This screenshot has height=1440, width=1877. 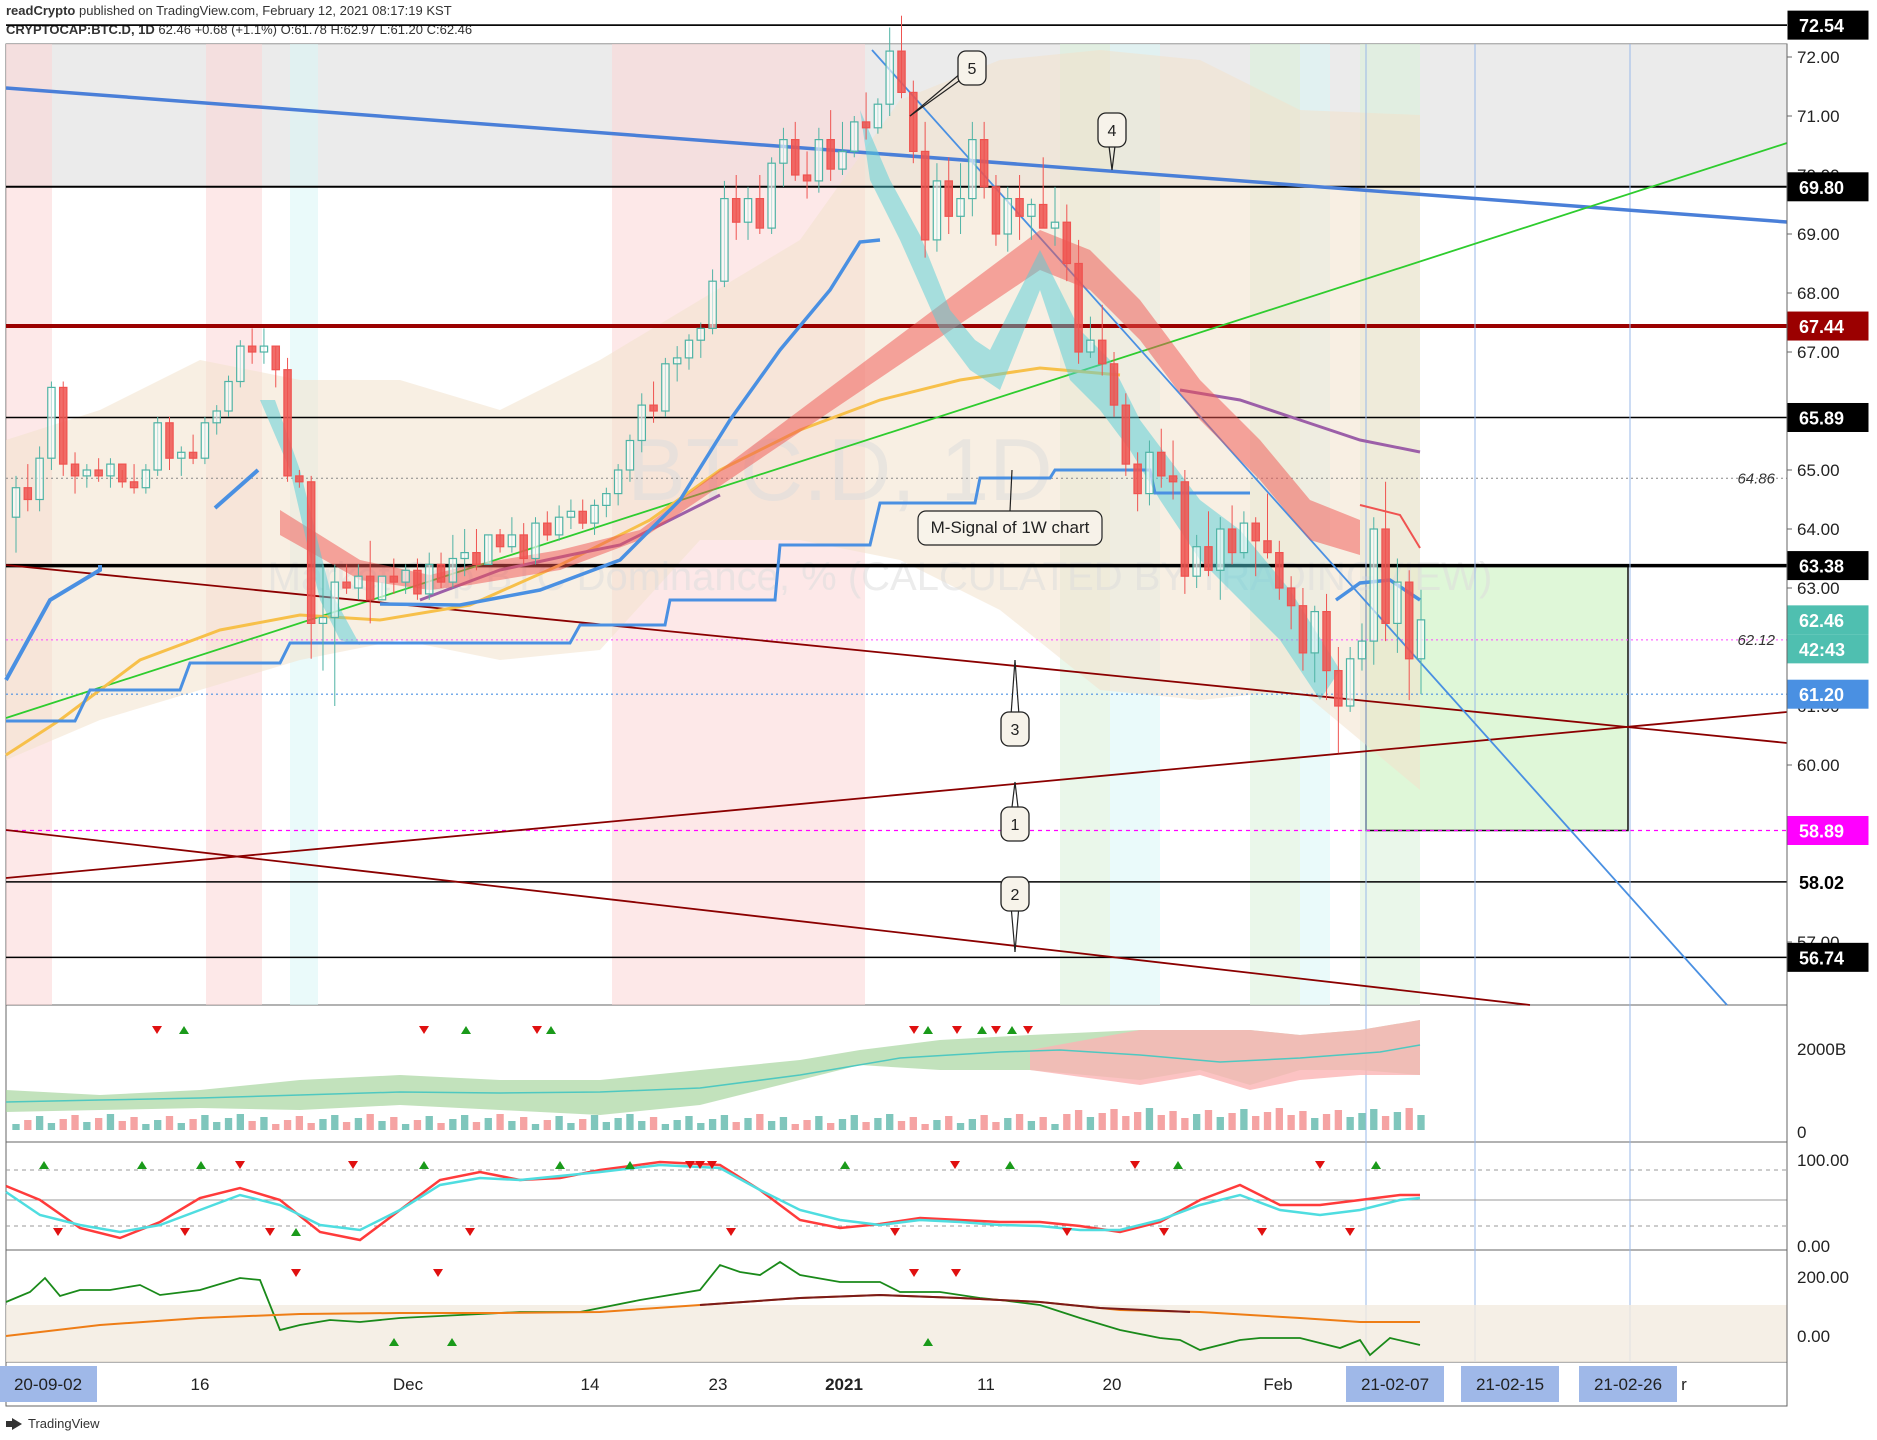 What do you see at coordinates (1828, 187) in the screenshot?
I see `price-label-1: 69.80` at bounding box center [1828, 187].